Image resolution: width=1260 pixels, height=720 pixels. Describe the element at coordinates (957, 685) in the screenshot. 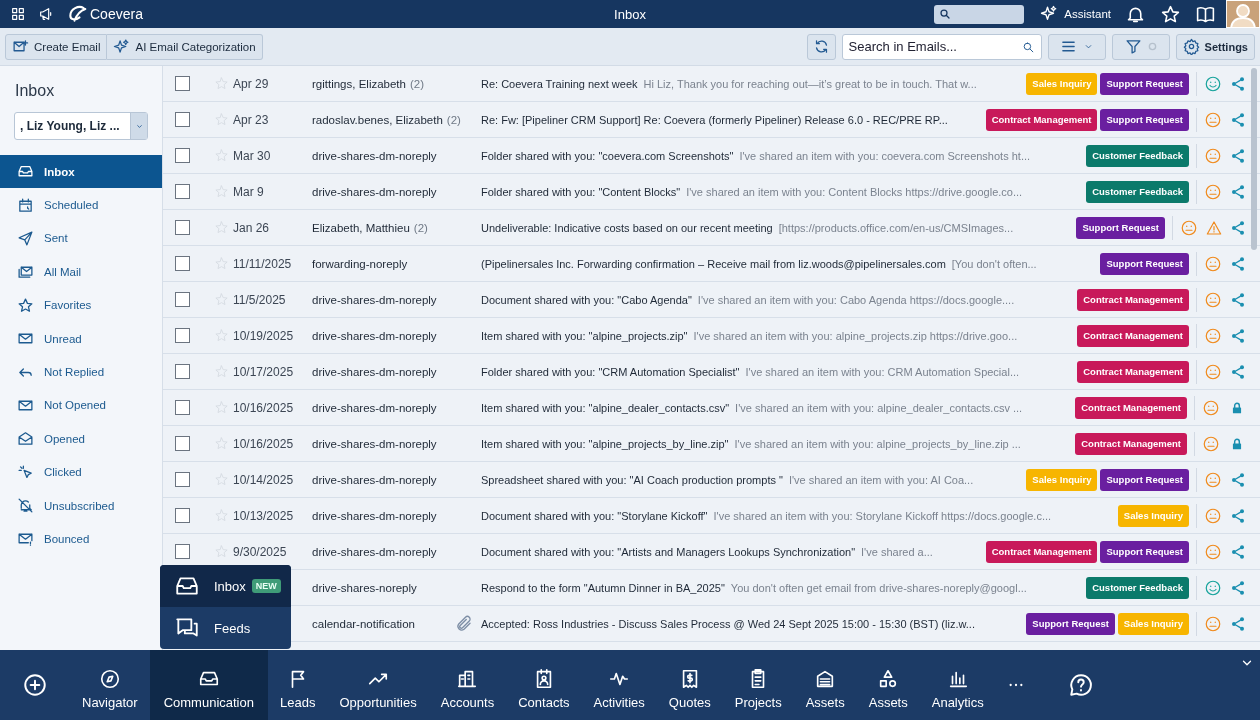

I see `nav-item: Analytics` at that location.